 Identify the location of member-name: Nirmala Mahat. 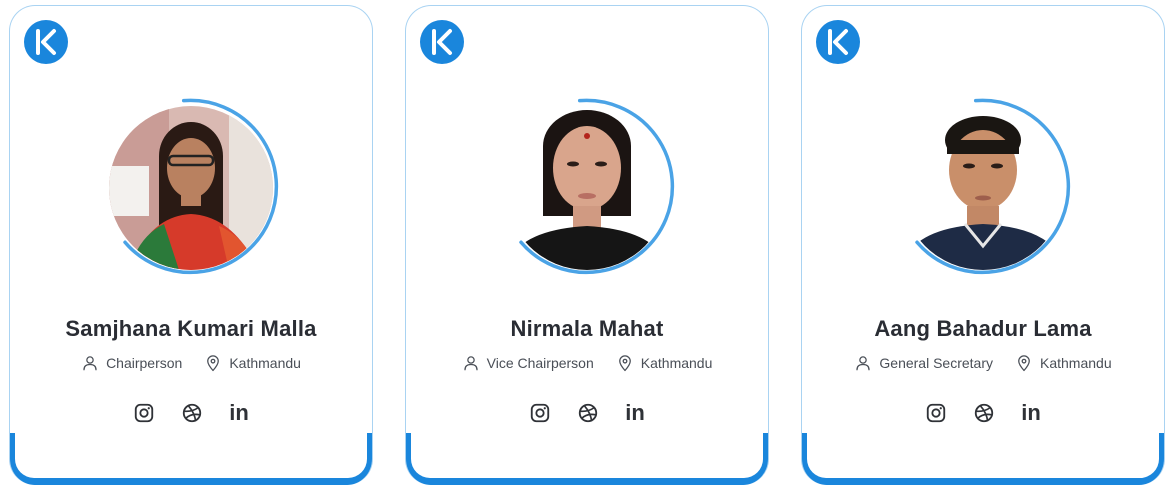
(587, 328).